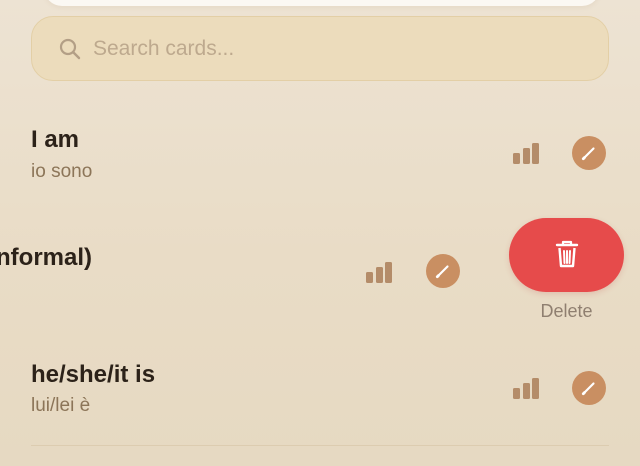 The width and height of the screenshot is (640, 466). I want to click on card-term: I am, so click(55, 139).